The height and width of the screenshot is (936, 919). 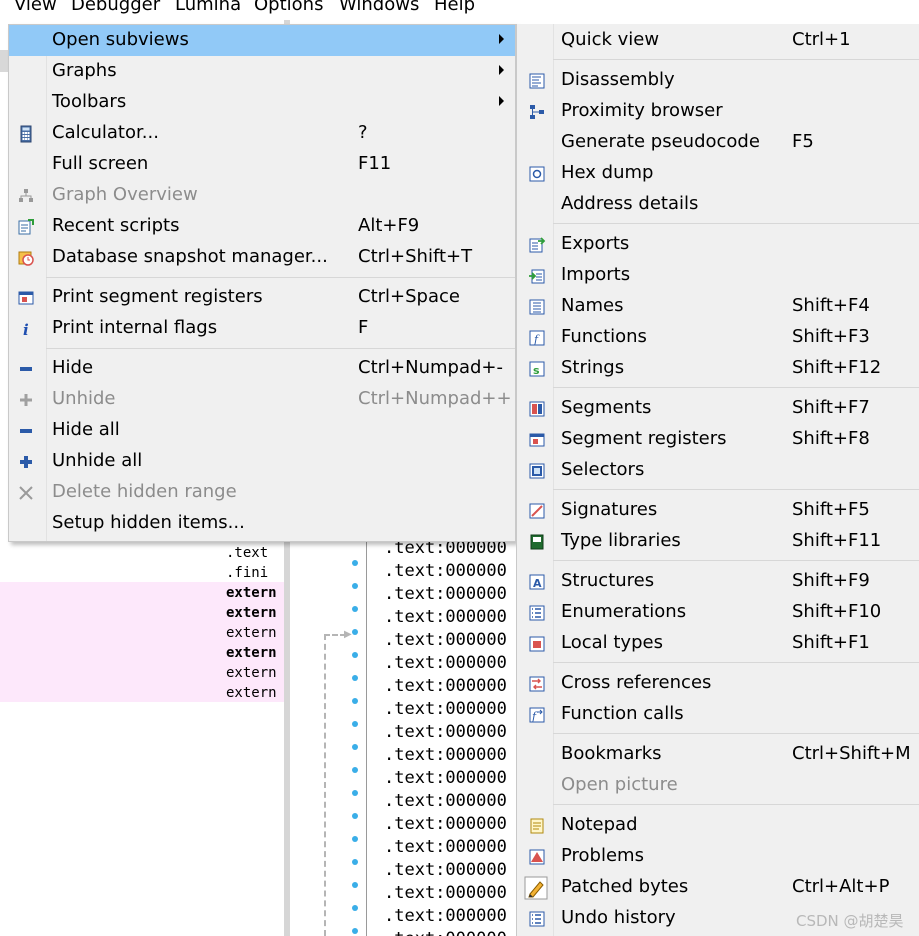 What do you see at coordinates (718, 80) in the screenshot?
I see `submenu-item-disassembly: Disassembly` at bounding box center [718, 80].